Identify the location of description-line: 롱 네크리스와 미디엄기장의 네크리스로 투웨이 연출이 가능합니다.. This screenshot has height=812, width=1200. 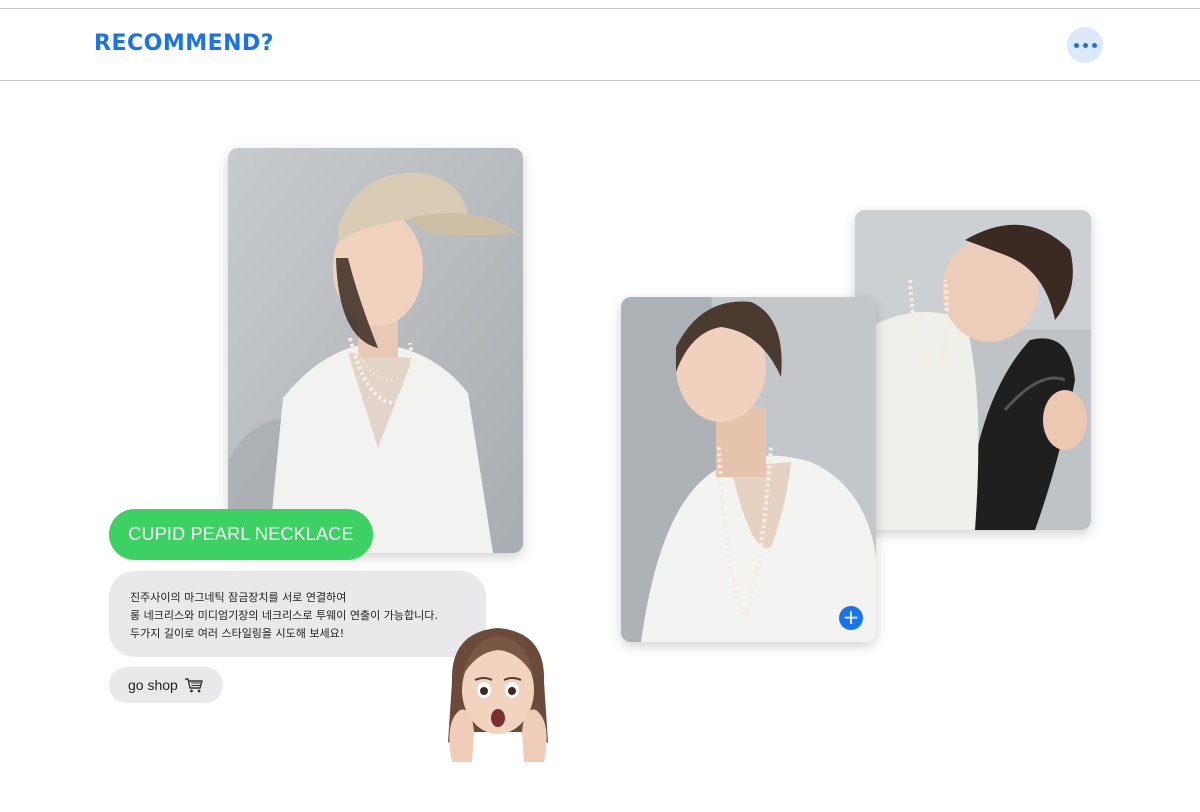
(284, 615).